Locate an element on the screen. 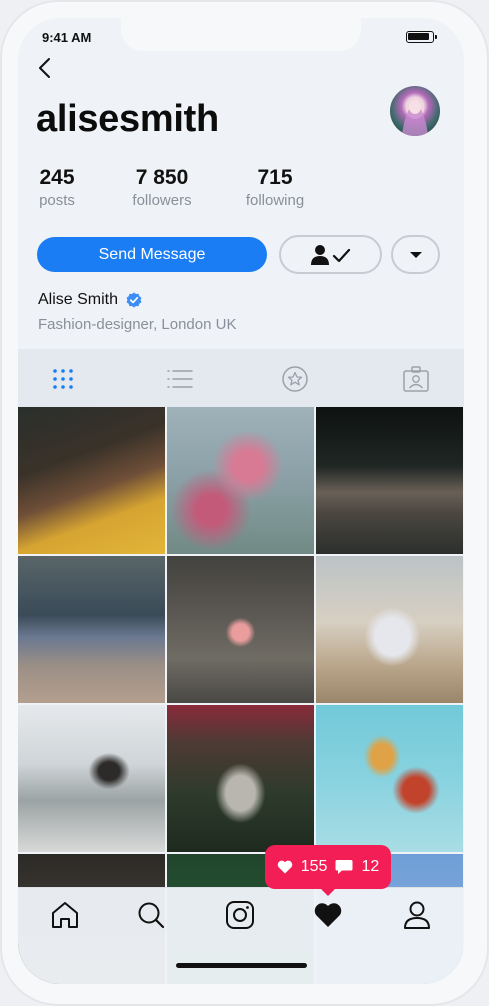 The height and width of the screenshot is (1006, 489). stat-followers: 7 850 followers is located at coordinates (162, 187).